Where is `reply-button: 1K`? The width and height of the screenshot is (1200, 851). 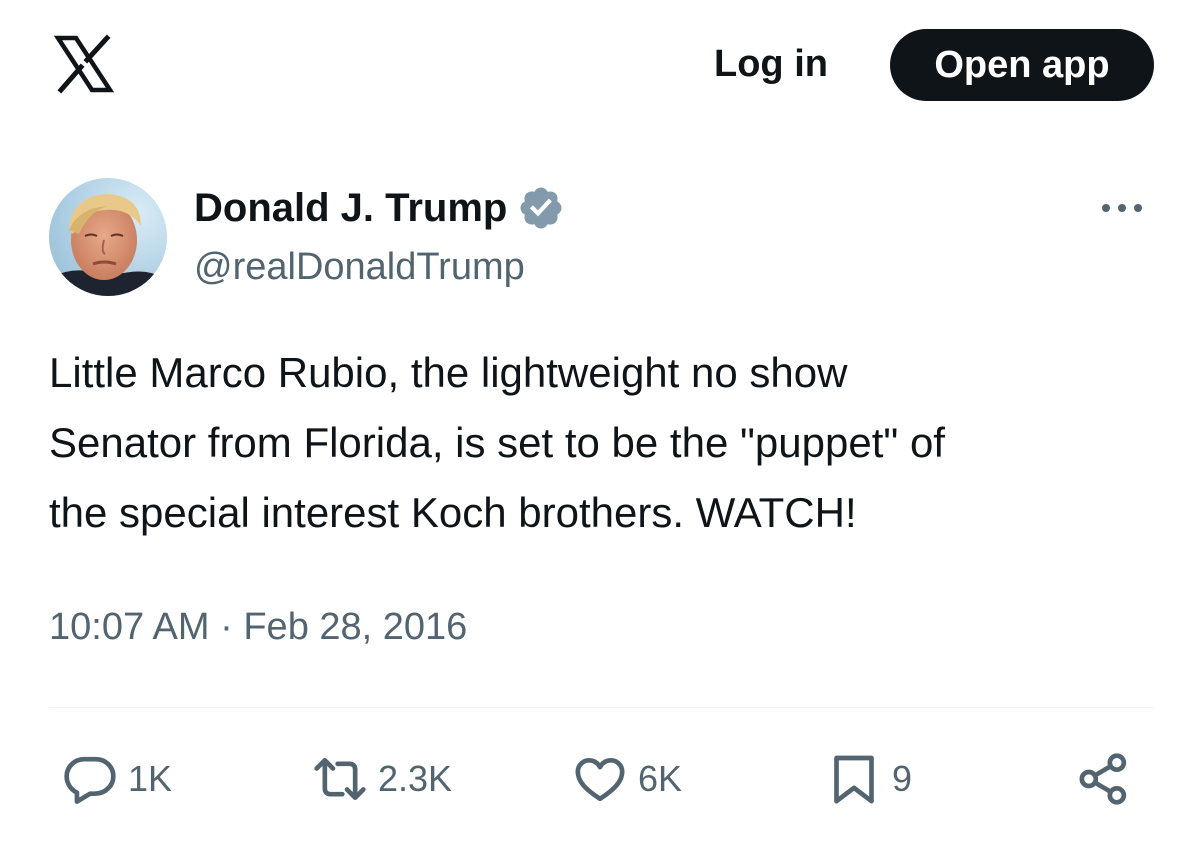 reply-button: 1K is located at coordinates (117, 779).